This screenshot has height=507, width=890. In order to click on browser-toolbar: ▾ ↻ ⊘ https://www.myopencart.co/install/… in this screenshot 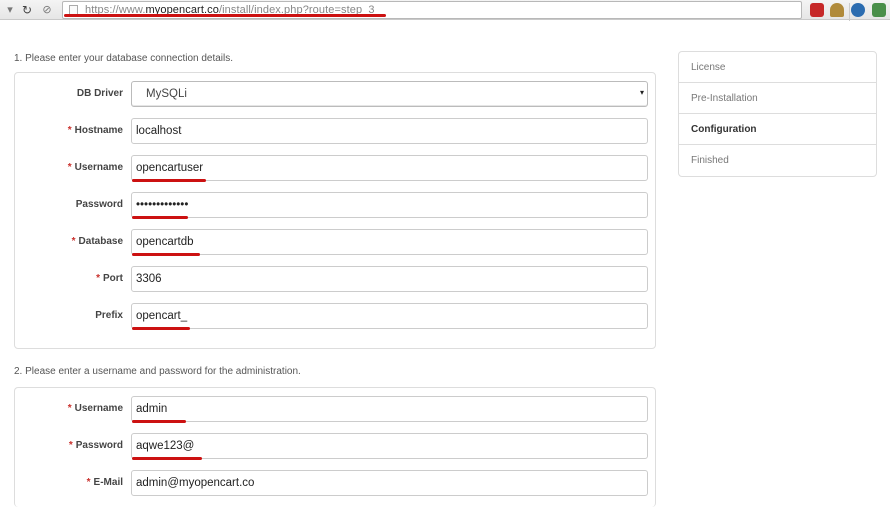, I will do `click(445, 10)`.